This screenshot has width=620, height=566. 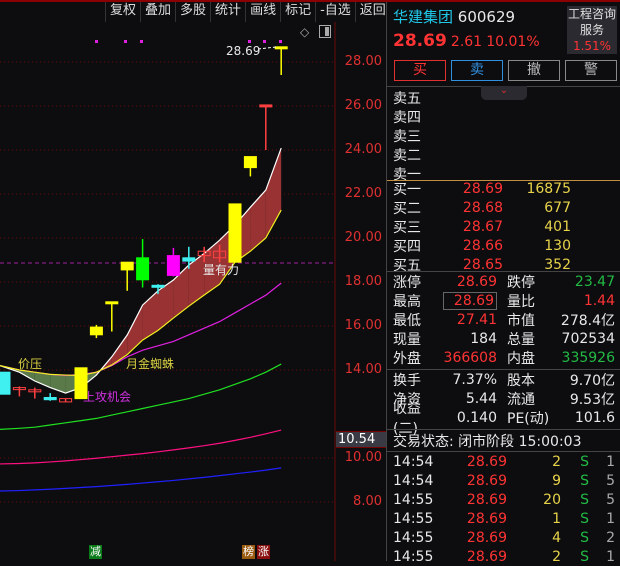 I want to click on current-value-label: 10.54, so click(x=361, y=439).